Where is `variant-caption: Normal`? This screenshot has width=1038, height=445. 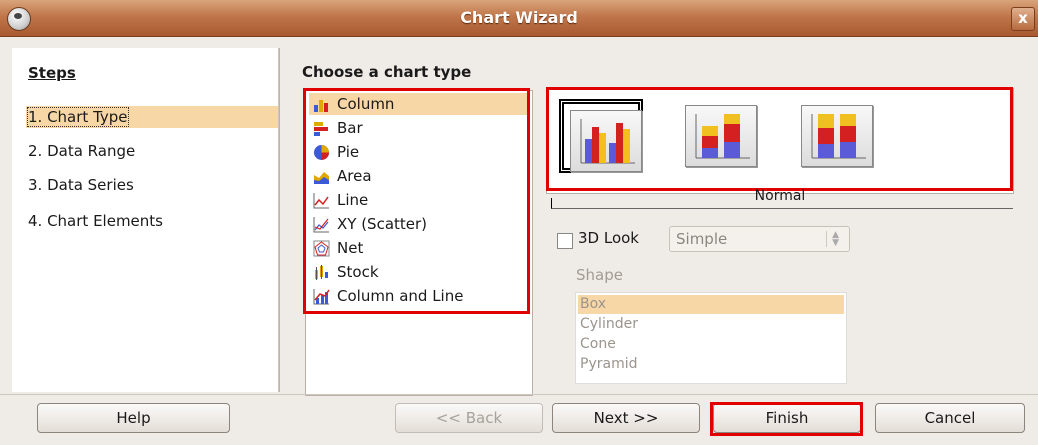 variant-caption: Normal is located at coordinates (780, 196).